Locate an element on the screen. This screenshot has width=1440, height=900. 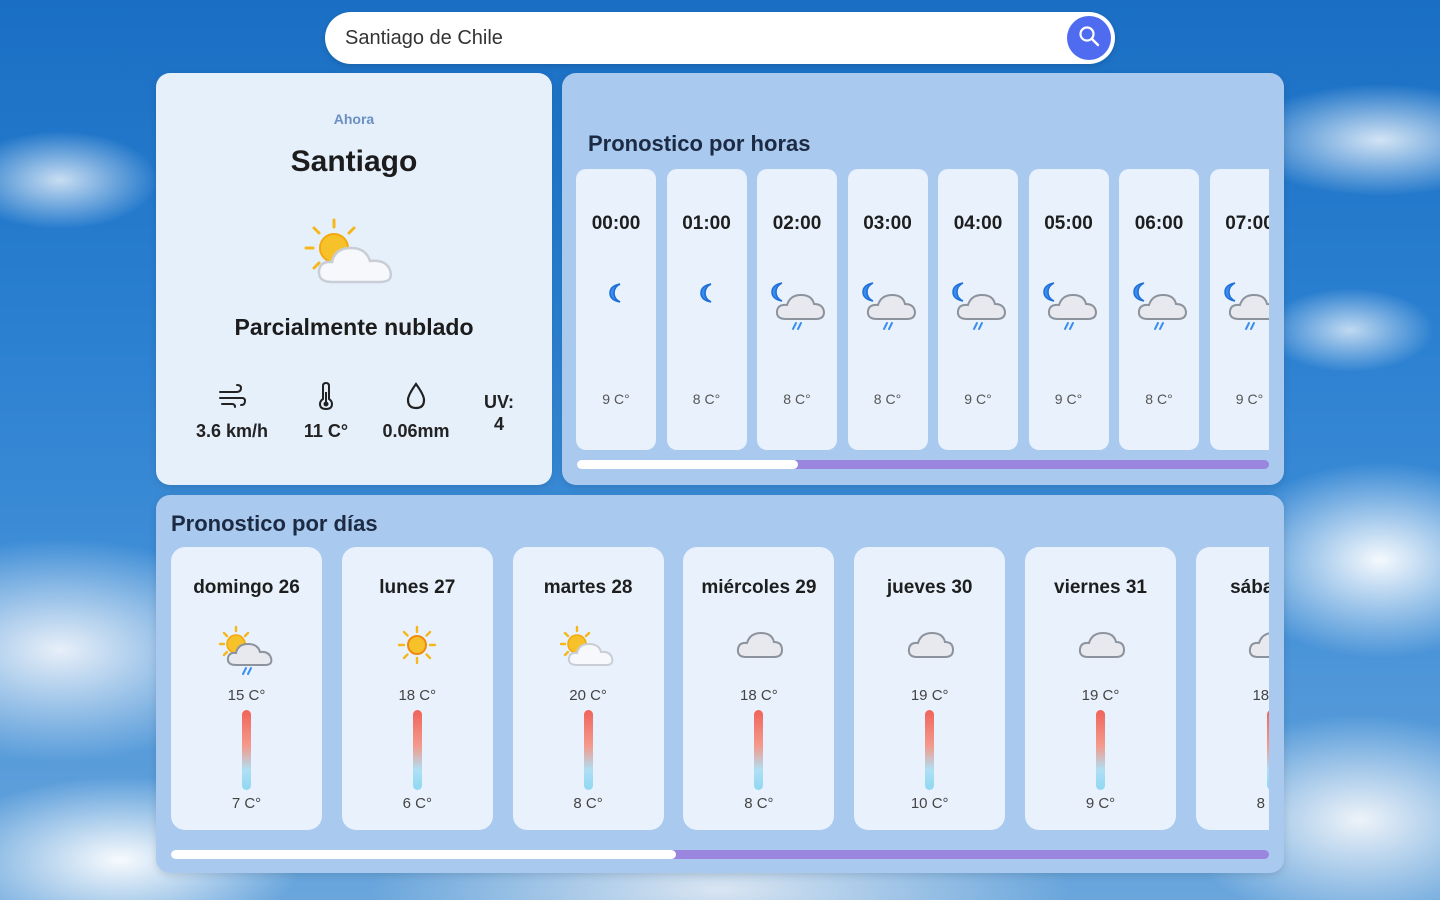
day-card: miércoles 29 18 C° 8 C° is located at coordinates (759, 688).